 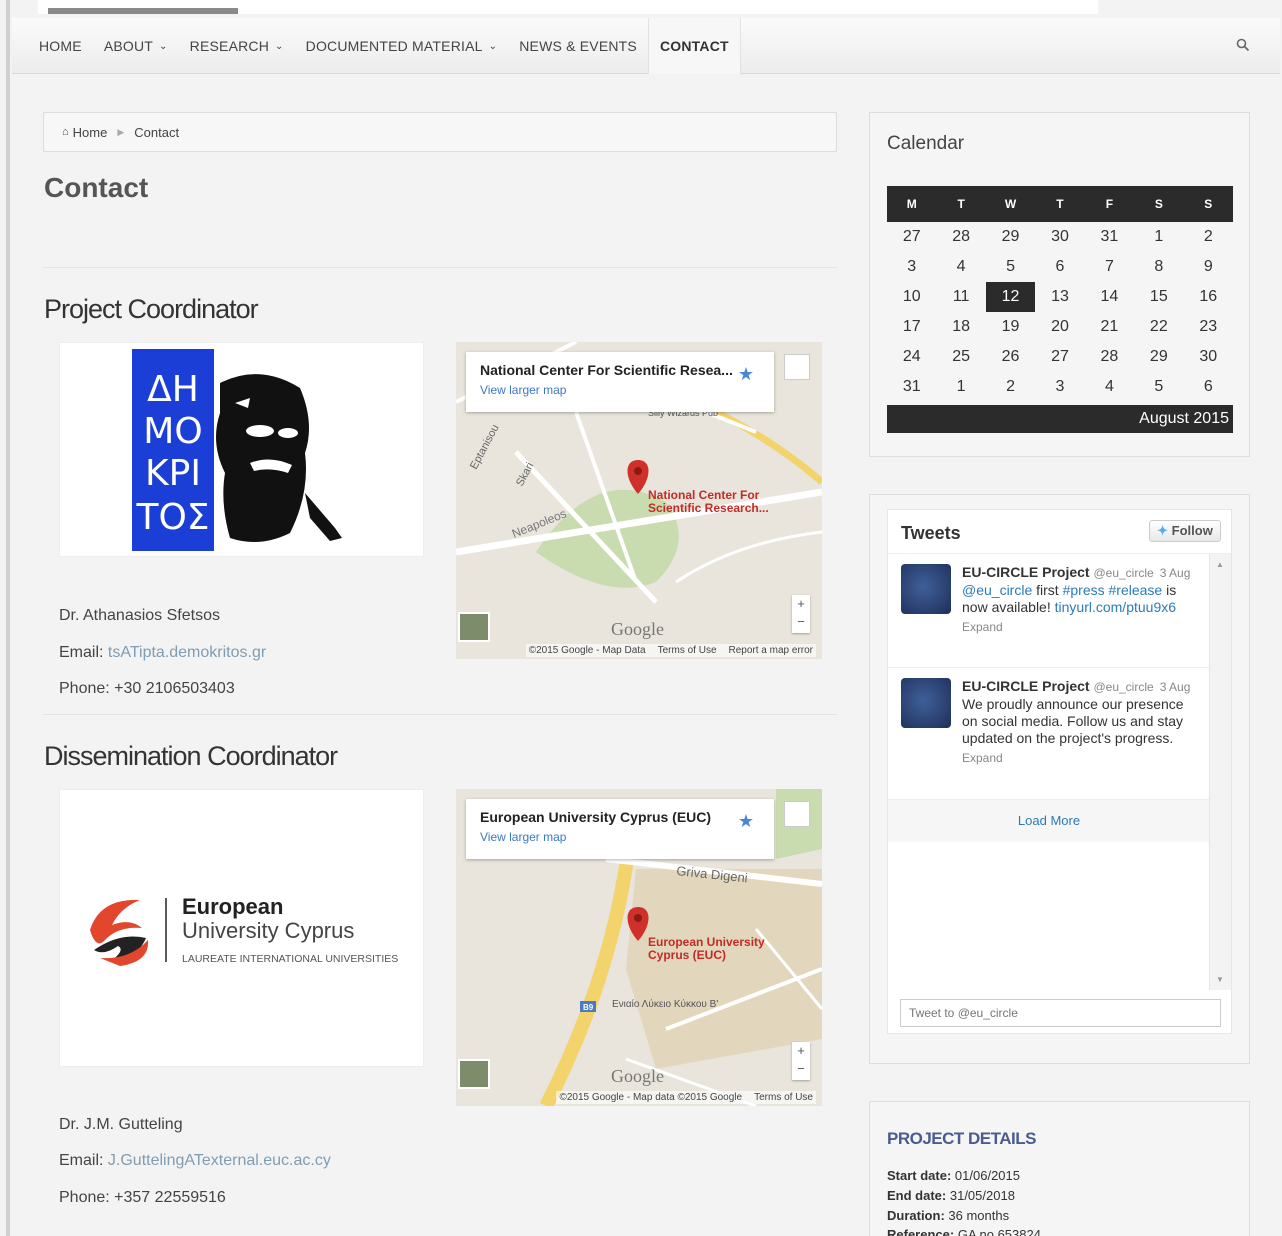 What do you see at coordinates (1059, 327) in the screenshot?
I see `calendar-day: 20` at bounding box center [1059, 327].